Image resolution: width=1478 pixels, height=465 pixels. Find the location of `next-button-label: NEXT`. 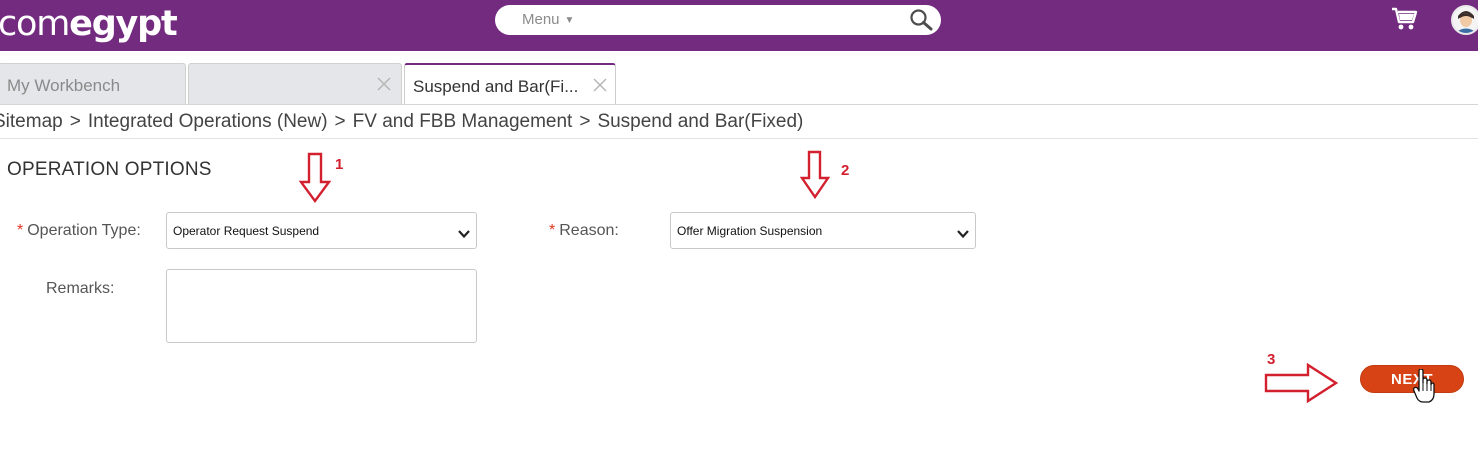

next-button-label: NEXT is located at coordinates (1411, 379).